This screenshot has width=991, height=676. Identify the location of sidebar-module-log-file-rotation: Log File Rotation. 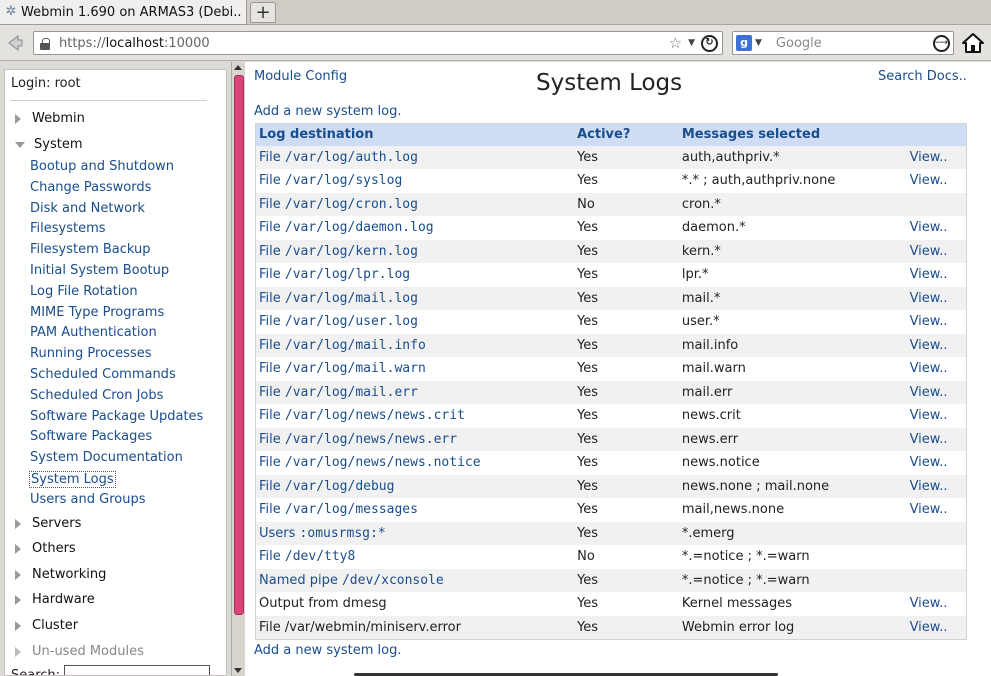
(84, 291).